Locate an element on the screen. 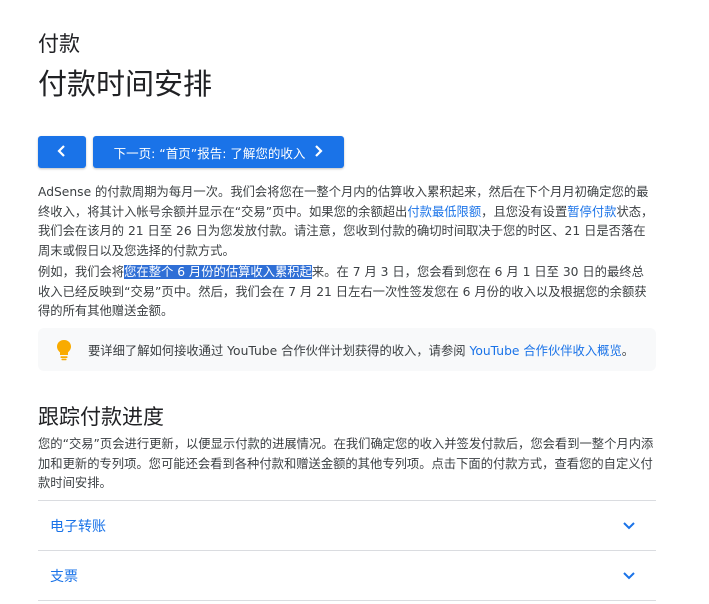 The height and width of the screenshot is (604, 709). previous-page-button is located at coordinates (62, 152).